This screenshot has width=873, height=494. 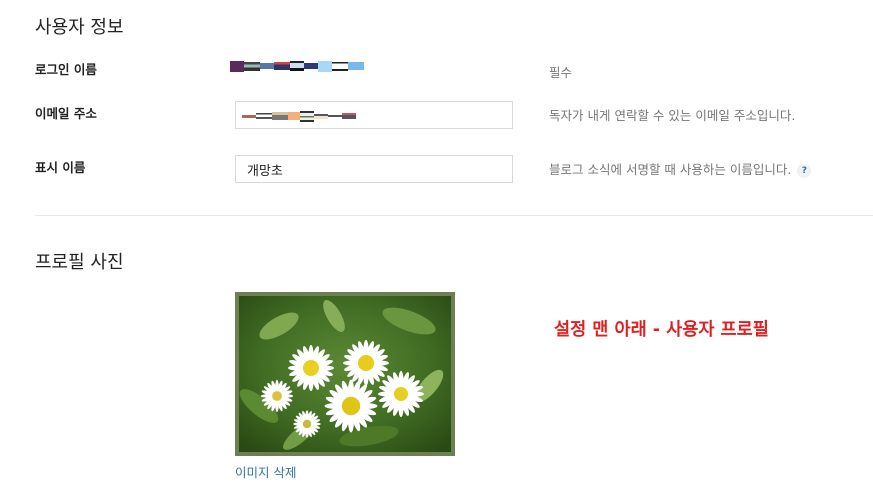 I want to click on profile-photo-title: 프로필 사진, so click(x=79, y=262).